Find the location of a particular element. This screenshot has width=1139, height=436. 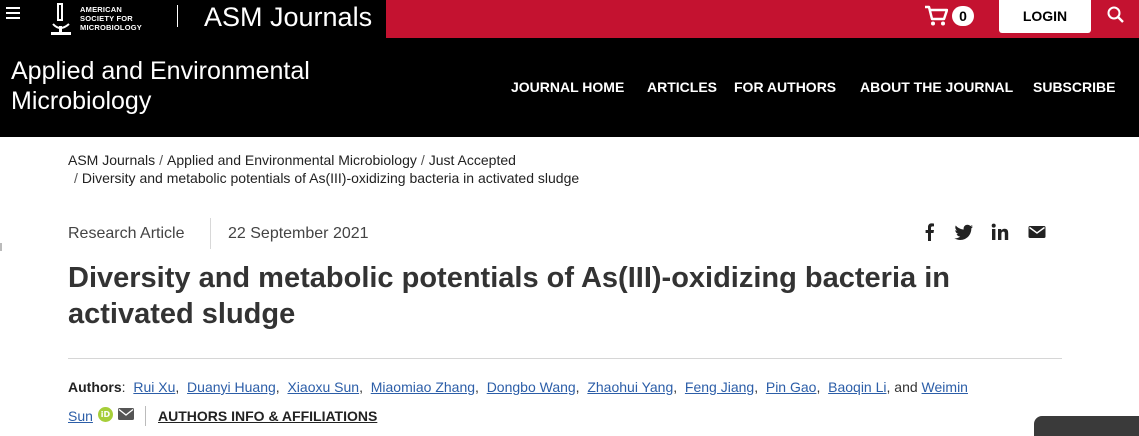

nav-journal-home: JOURNAL HOME is located at coordinates (567, 87).